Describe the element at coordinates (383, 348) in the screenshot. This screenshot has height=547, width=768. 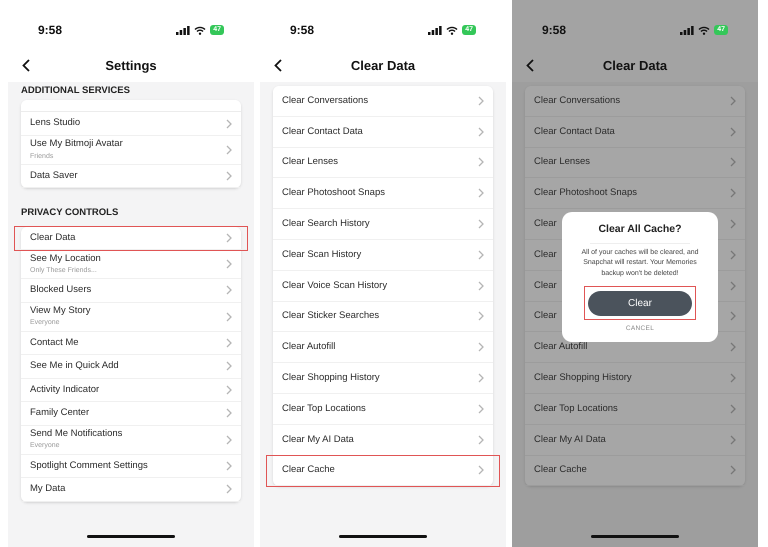
I see `settings-row: Clear Autofill` at that location.